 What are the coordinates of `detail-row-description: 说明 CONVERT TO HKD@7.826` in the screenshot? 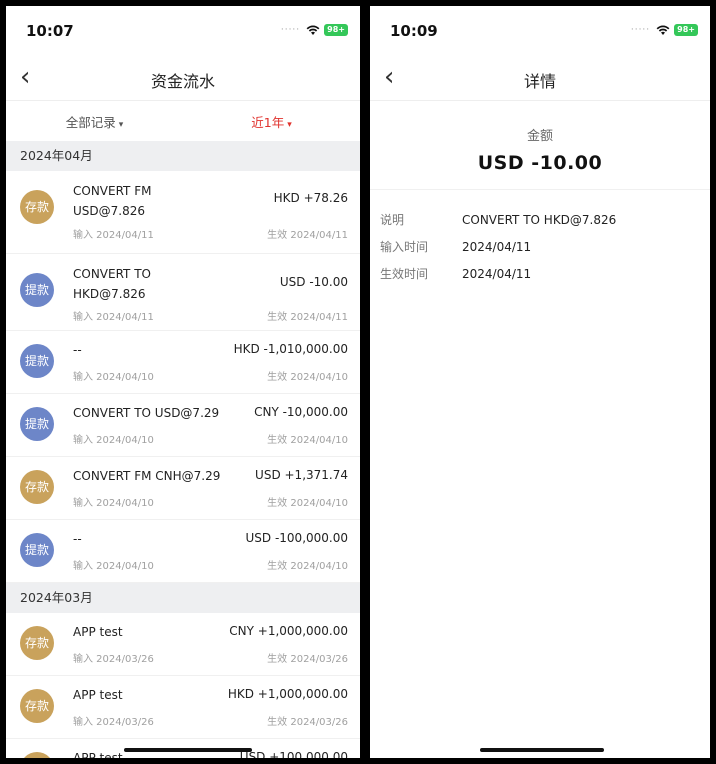 It's located at (540, 219).